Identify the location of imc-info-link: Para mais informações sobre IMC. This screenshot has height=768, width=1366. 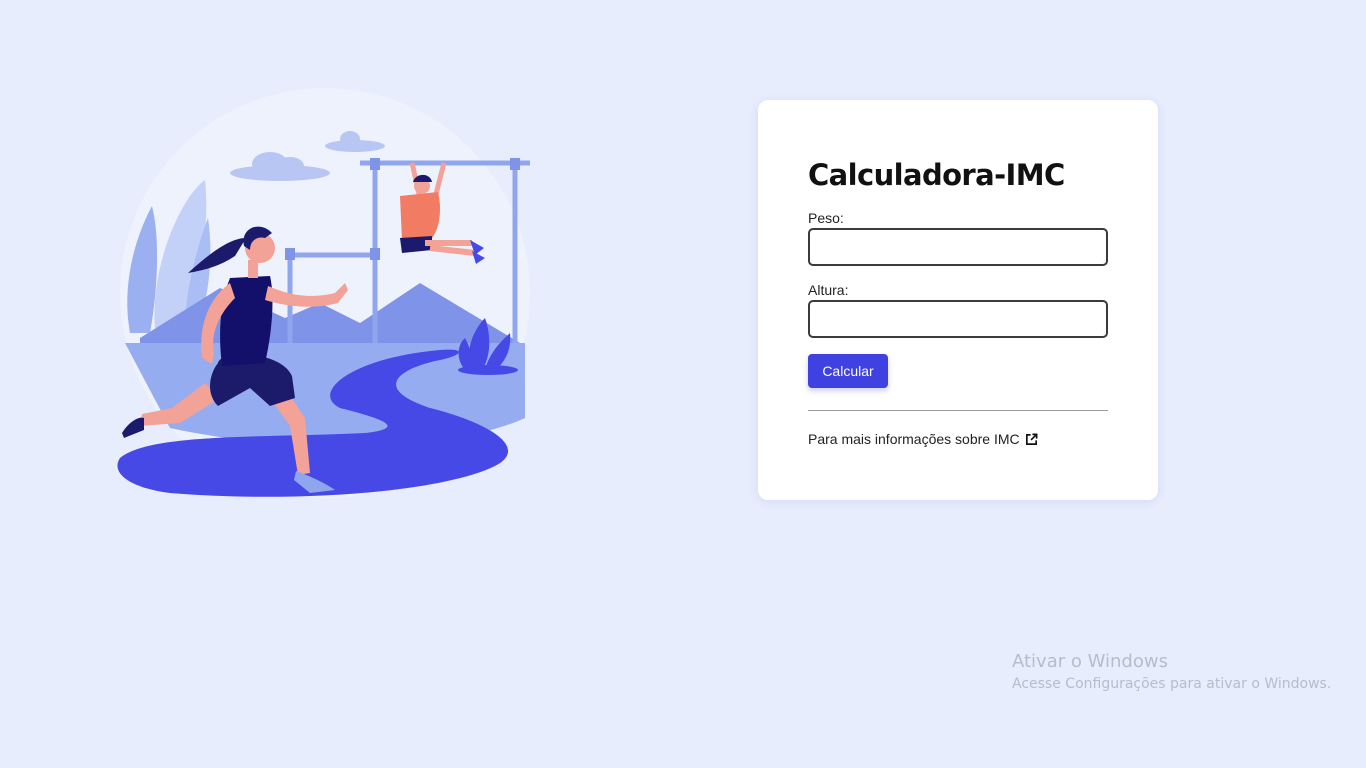
(923, 439).